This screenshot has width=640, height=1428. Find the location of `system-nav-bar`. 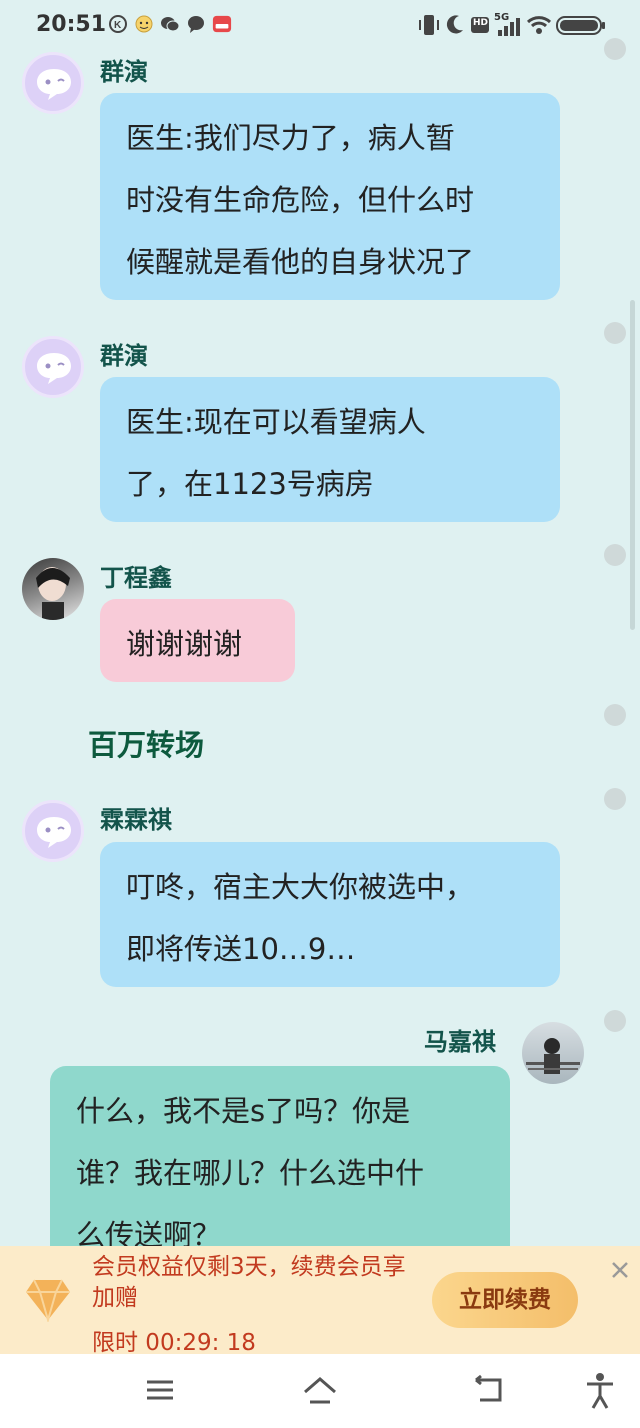

system-nav-bar is located at coordinates (320, 1391).